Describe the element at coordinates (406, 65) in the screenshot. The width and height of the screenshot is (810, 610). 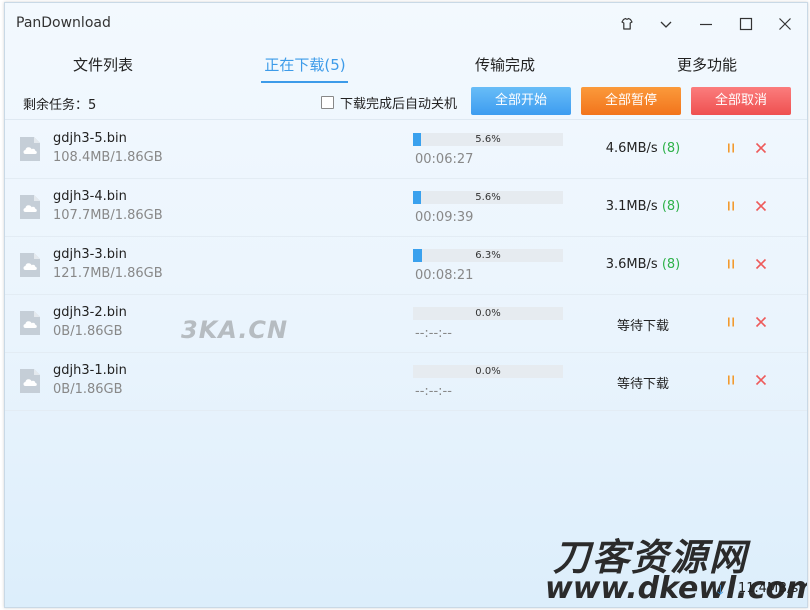
I see `tab-bar: 文件列表 正在下载(5) 传输完成 更多功能` at that location.